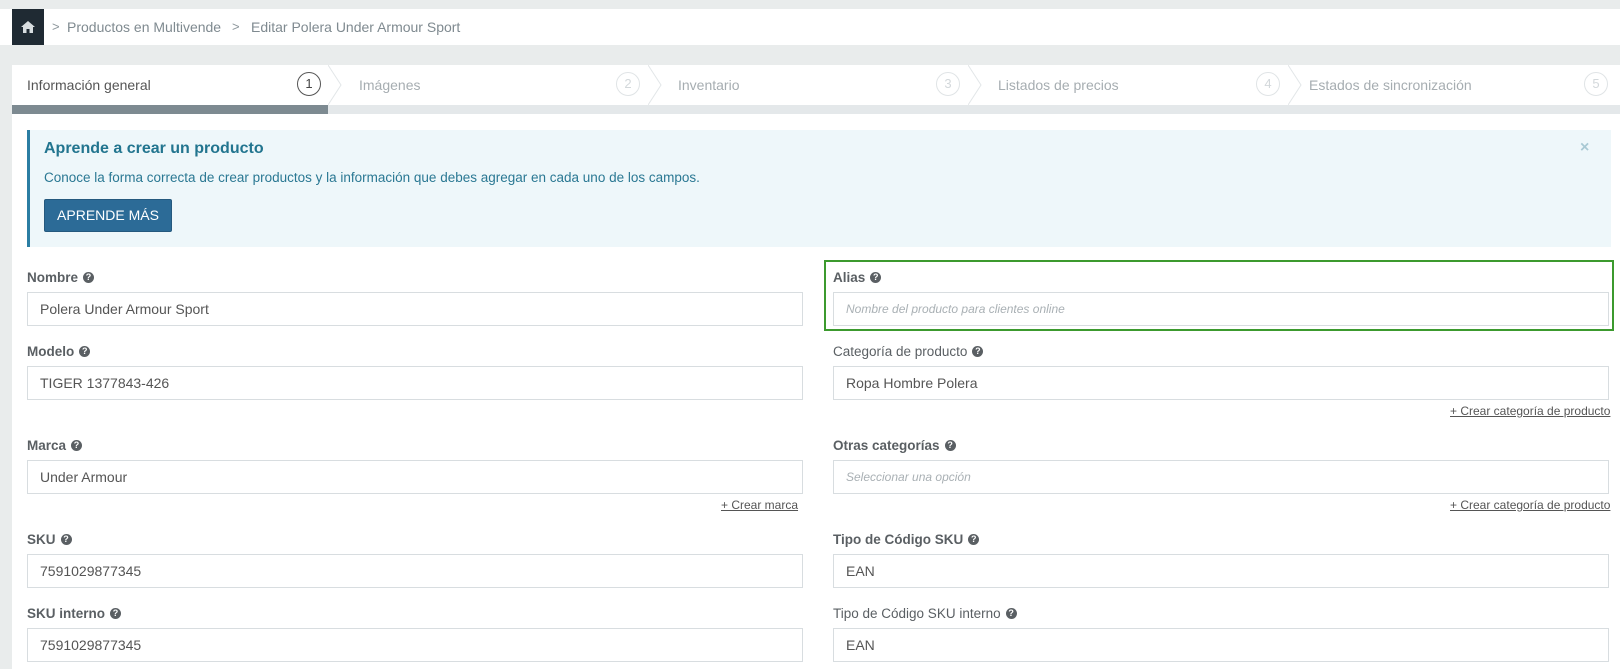 Image resolution: width=1620 pixels, height=669 pixels. I want to click on crear-marca-link: + Crear marca, so click(759, 505).